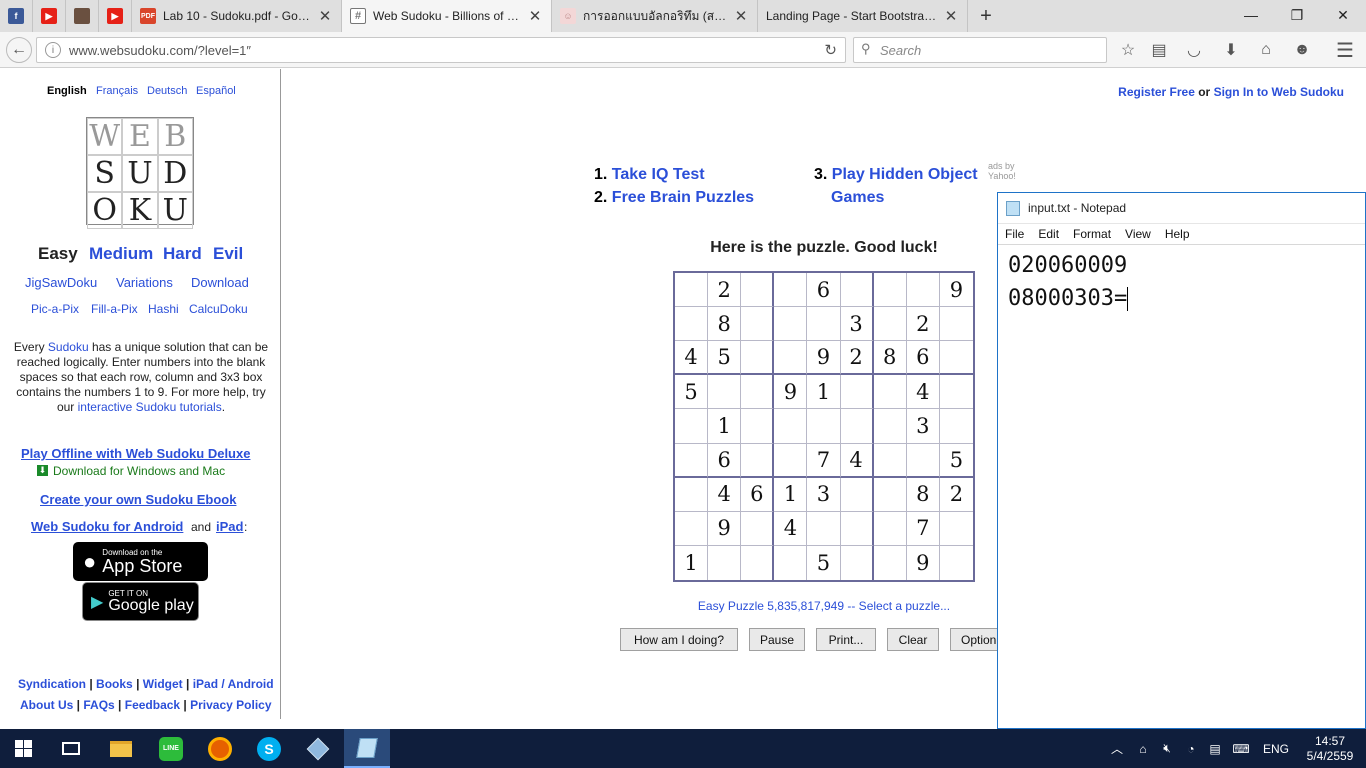 The image size is (1366, 768). I want to click on maximize-button: ❐, so click(1297, 15).